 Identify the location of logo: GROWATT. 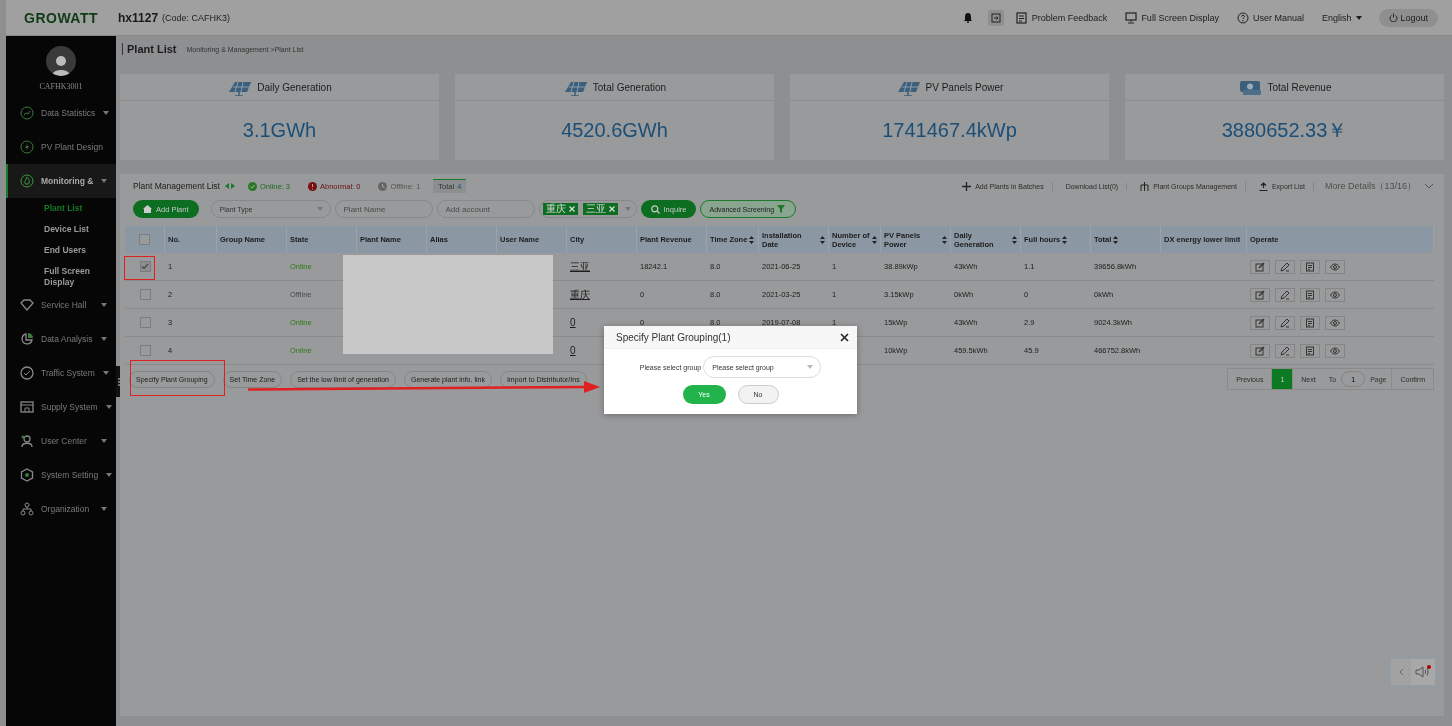
(61, 17).